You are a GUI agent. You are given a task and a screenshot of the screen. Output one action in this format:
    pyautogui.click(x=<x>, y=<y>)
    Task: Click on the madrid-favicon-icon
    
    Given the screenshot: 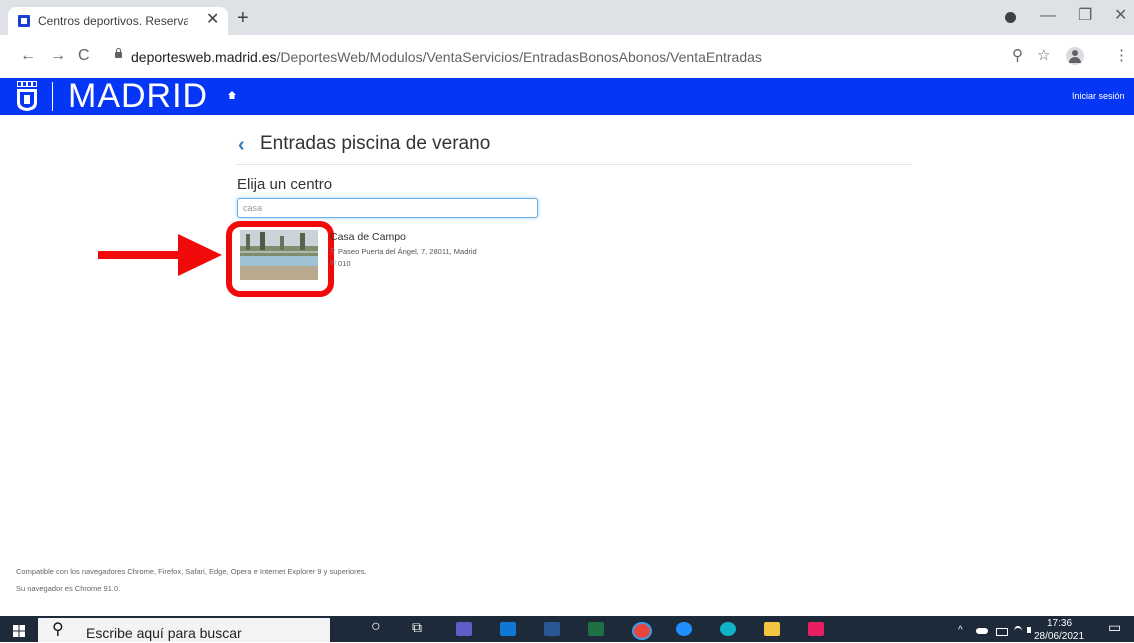 What is the action you would take?
    pyautogui.click(x=24, y=21)
    